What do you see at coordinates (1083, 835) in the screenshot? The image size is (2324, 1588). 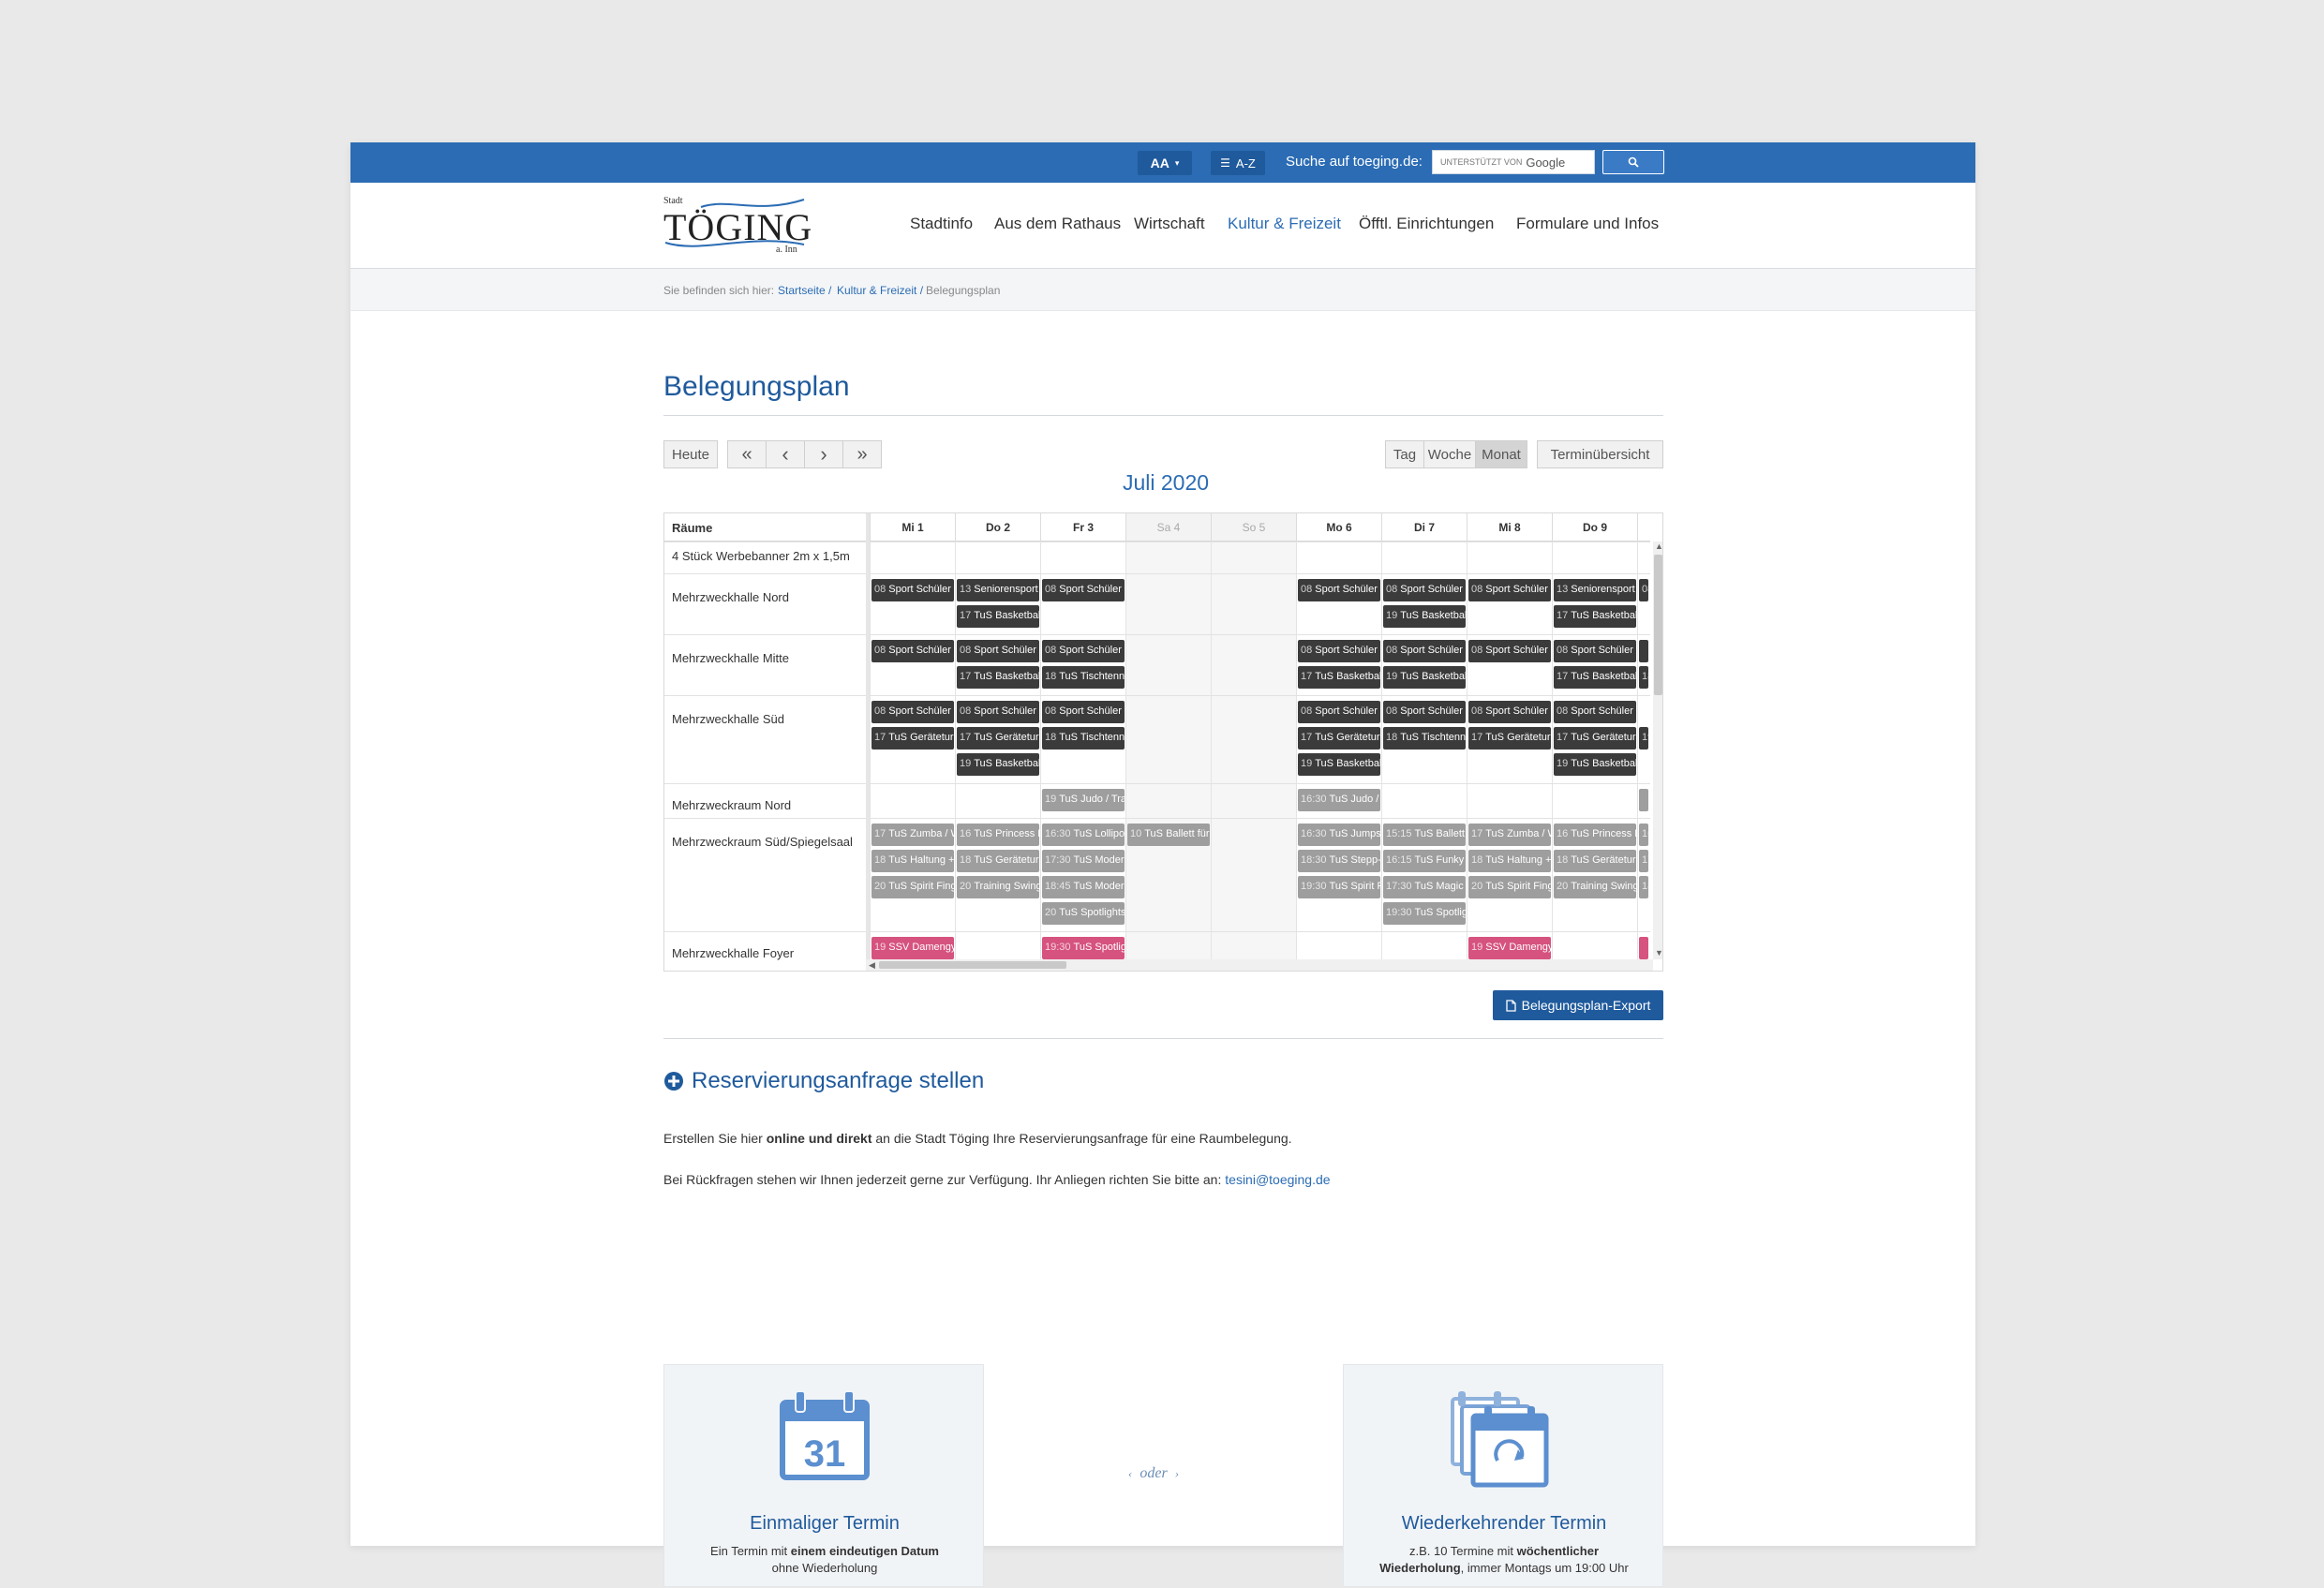 I see `calendar-event: 16:30TuS Lollipops` at bounding box center [1083, 835].